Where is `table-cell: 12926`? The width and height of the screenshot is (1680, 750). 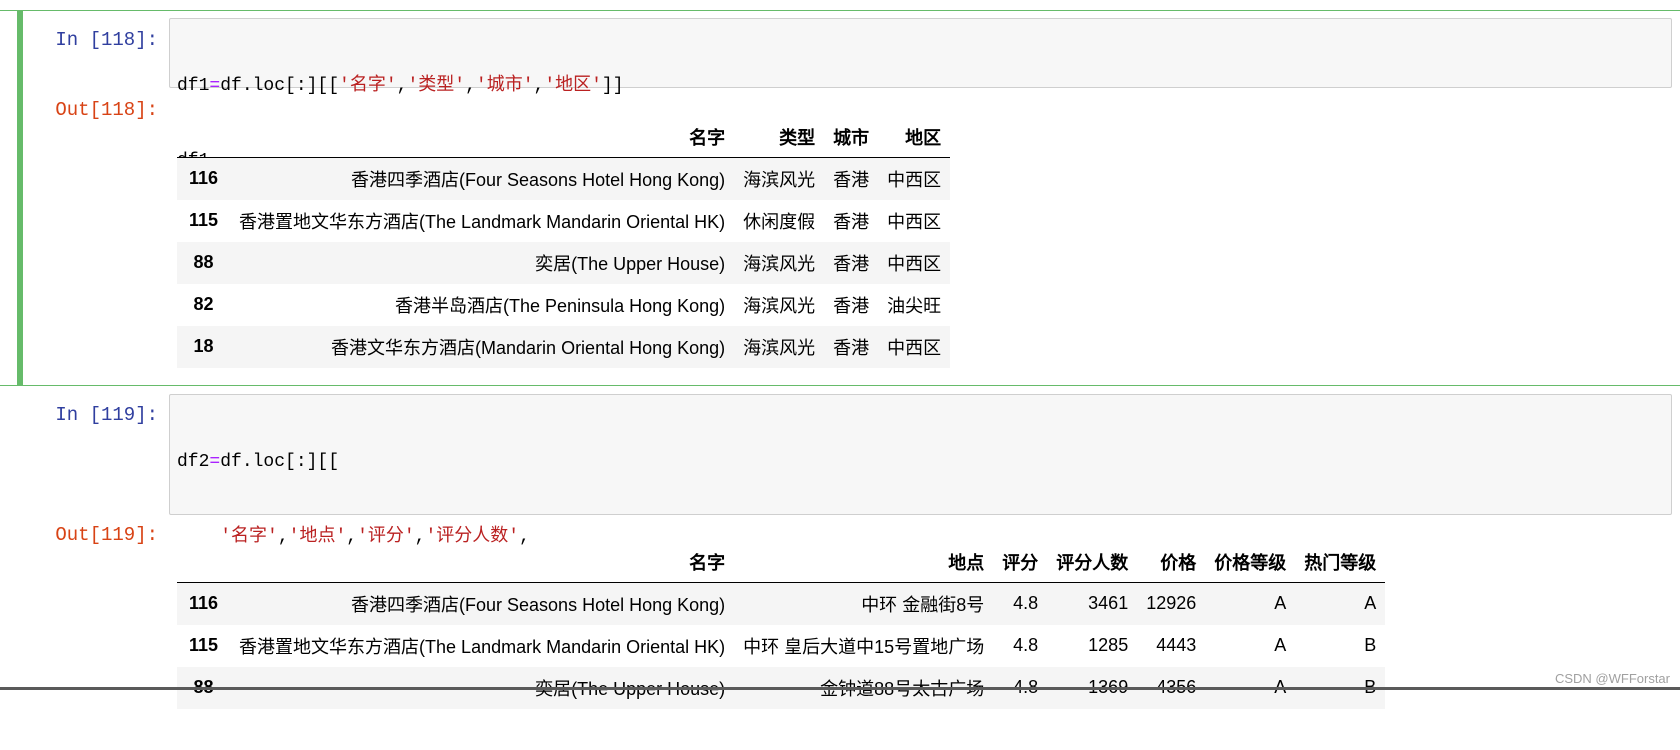 table-cell: 12926 is located at coordinates (1171, 603).